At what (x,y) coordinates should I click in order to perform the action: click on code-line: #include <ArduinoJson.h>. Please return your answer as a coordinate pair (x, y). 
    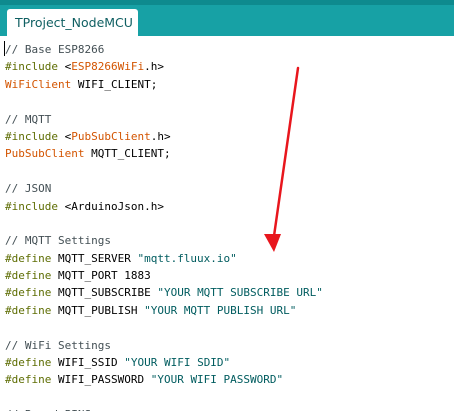
    Looking at the image, I should click on (164, 206).